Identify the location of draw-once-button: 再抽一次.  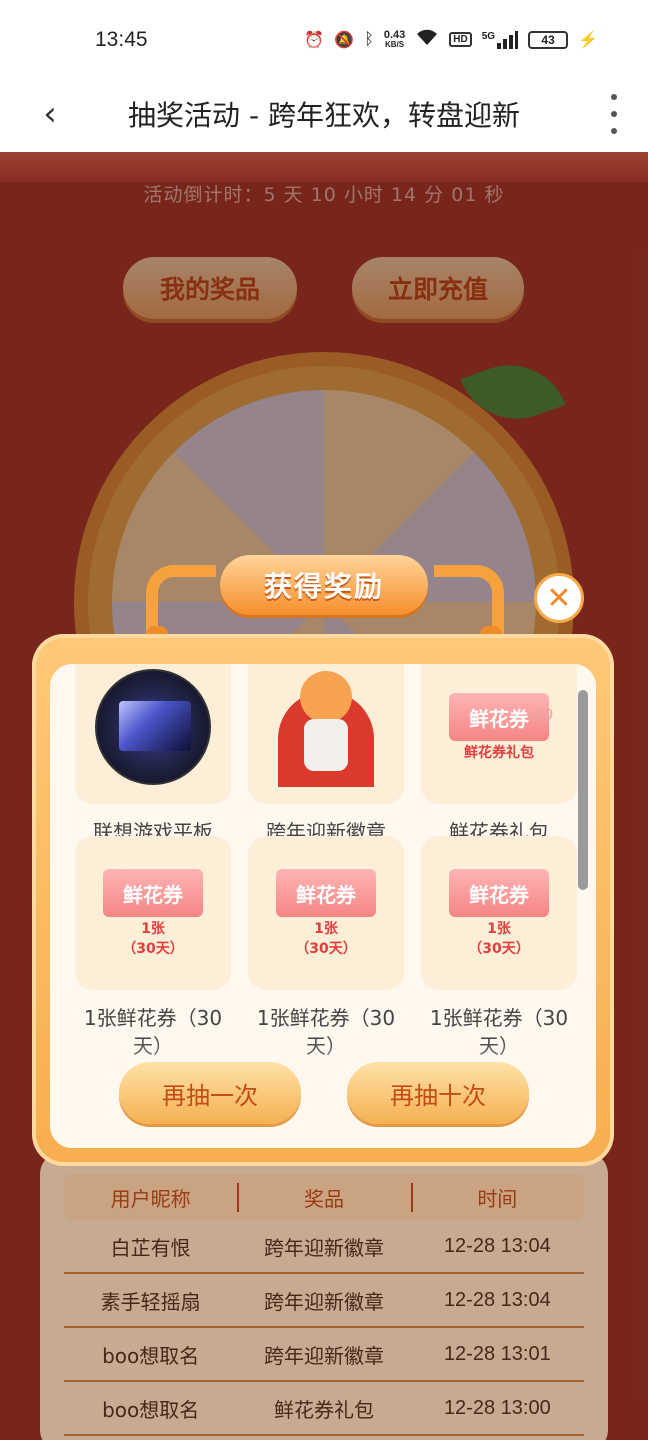
(210, 1093).